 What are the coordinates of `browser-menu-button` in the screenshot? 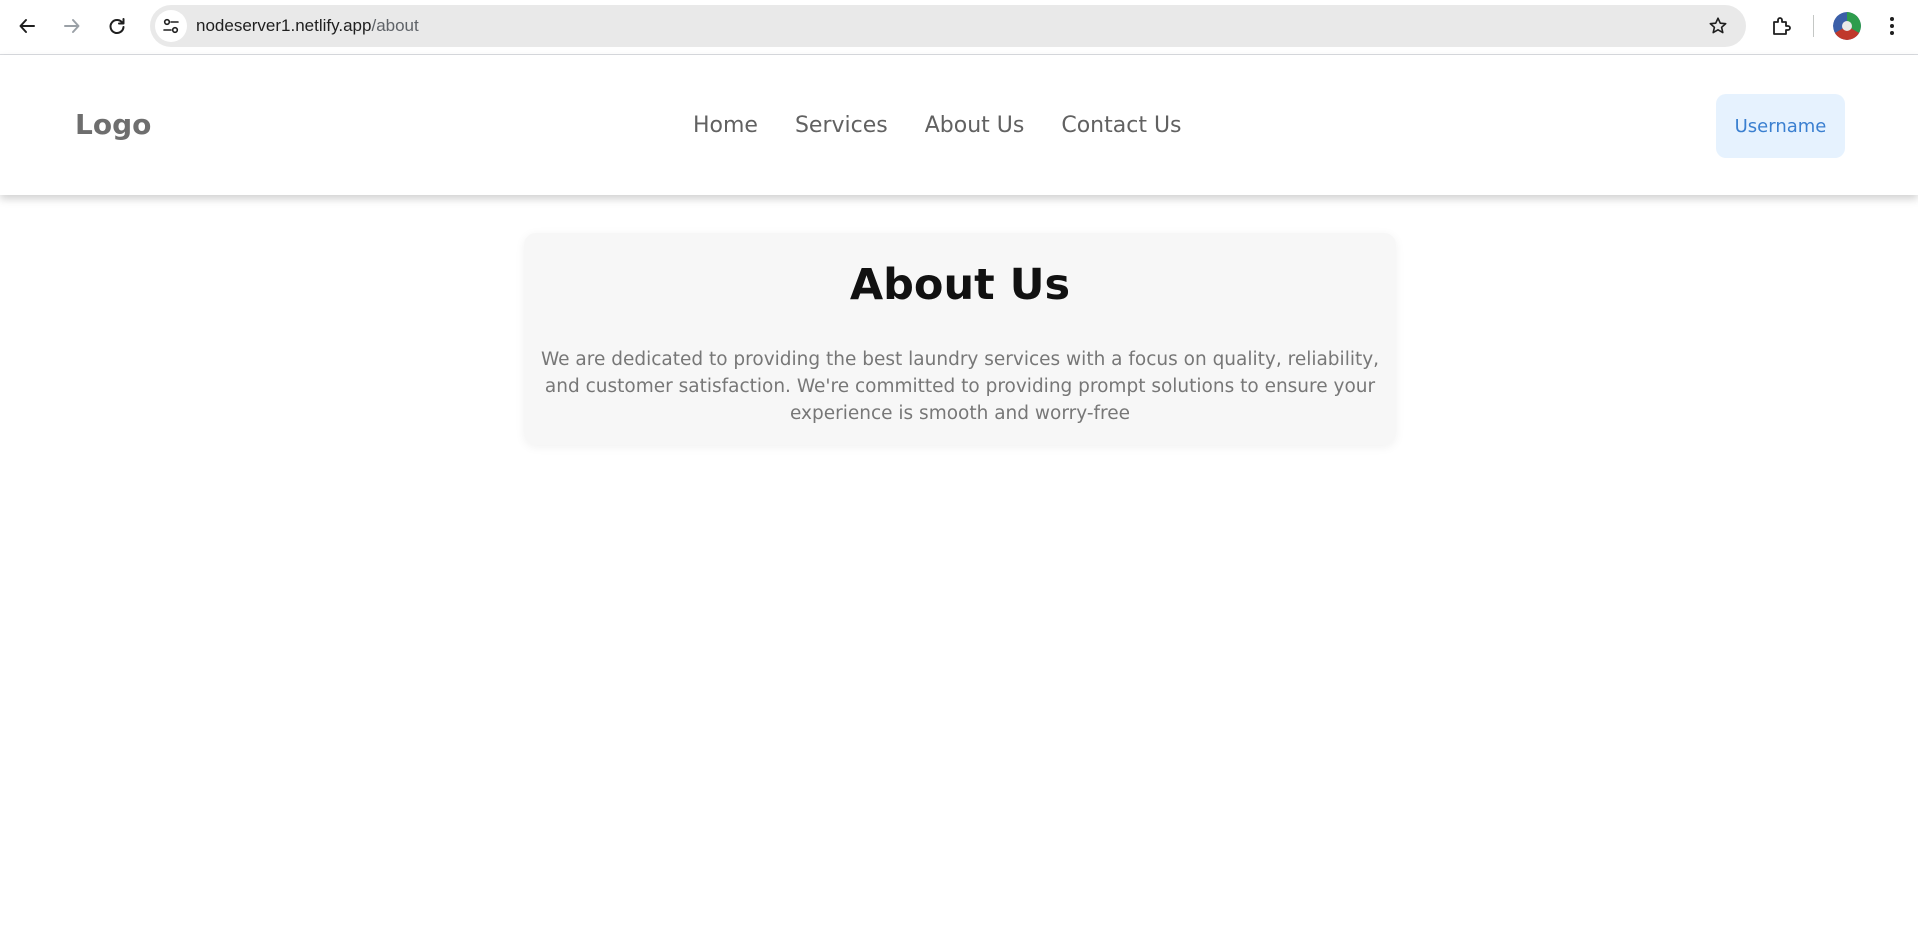 It's located at (1892, 26).